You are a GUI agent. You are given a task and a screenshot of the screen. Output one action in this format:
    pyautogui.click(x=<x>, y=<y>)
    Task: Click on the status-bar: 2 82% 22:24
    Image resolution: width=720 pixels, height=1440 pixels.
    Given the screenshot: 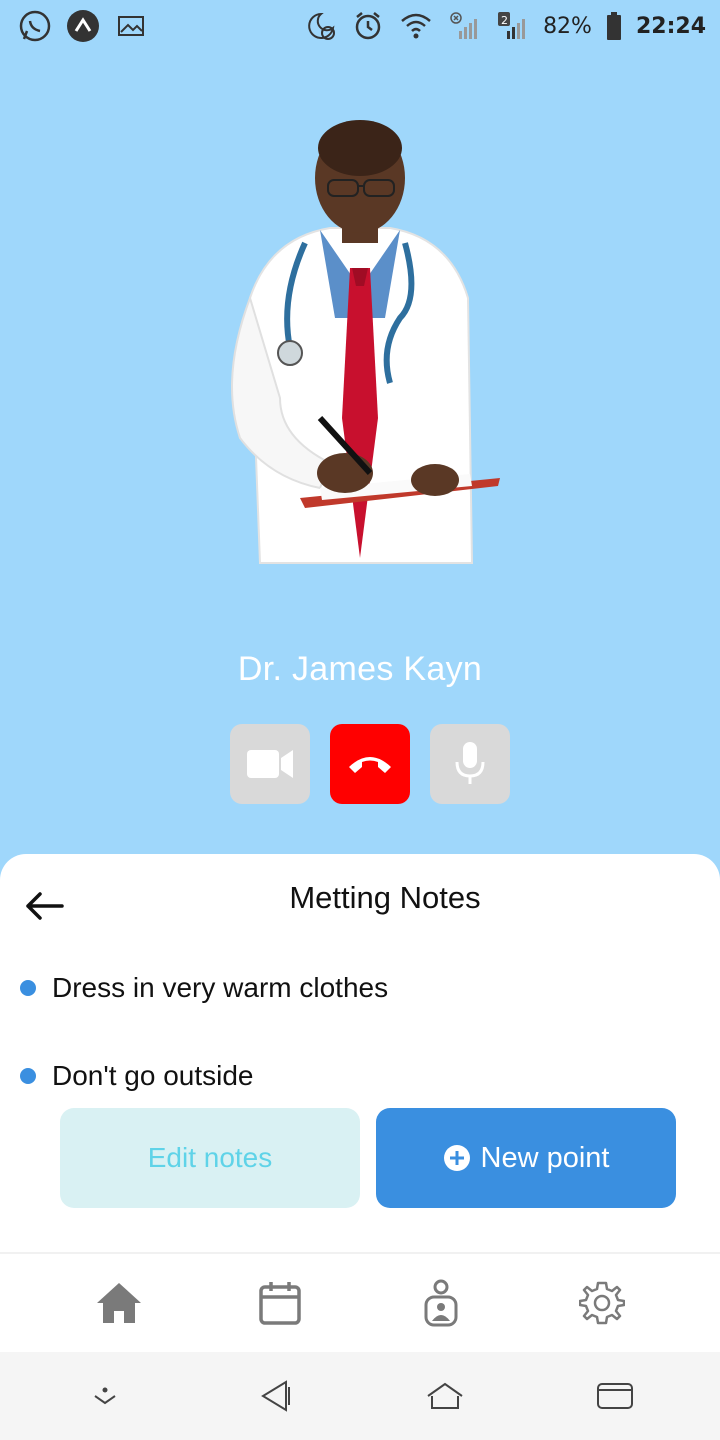 What is the action you would take?
    pyautogui.click(x=360, y=26)
    